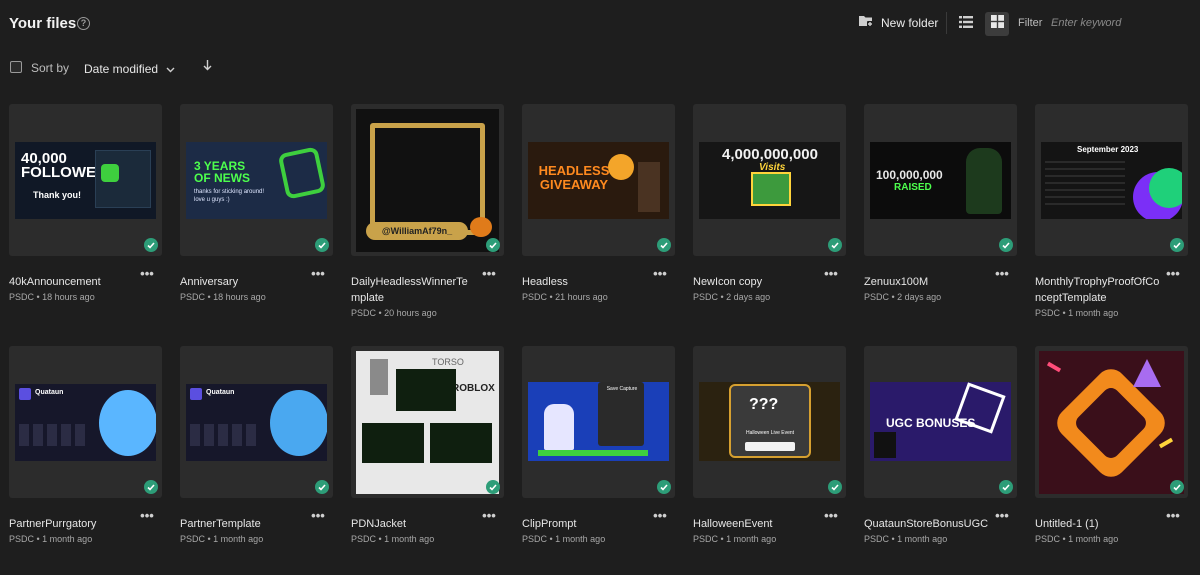 Image resolution: width=1200 pixels, height=575 pixels. What do you see at coordinates (966, 24) in the screenshot?
I see `list-view-button` at bounding box center [966, 24].